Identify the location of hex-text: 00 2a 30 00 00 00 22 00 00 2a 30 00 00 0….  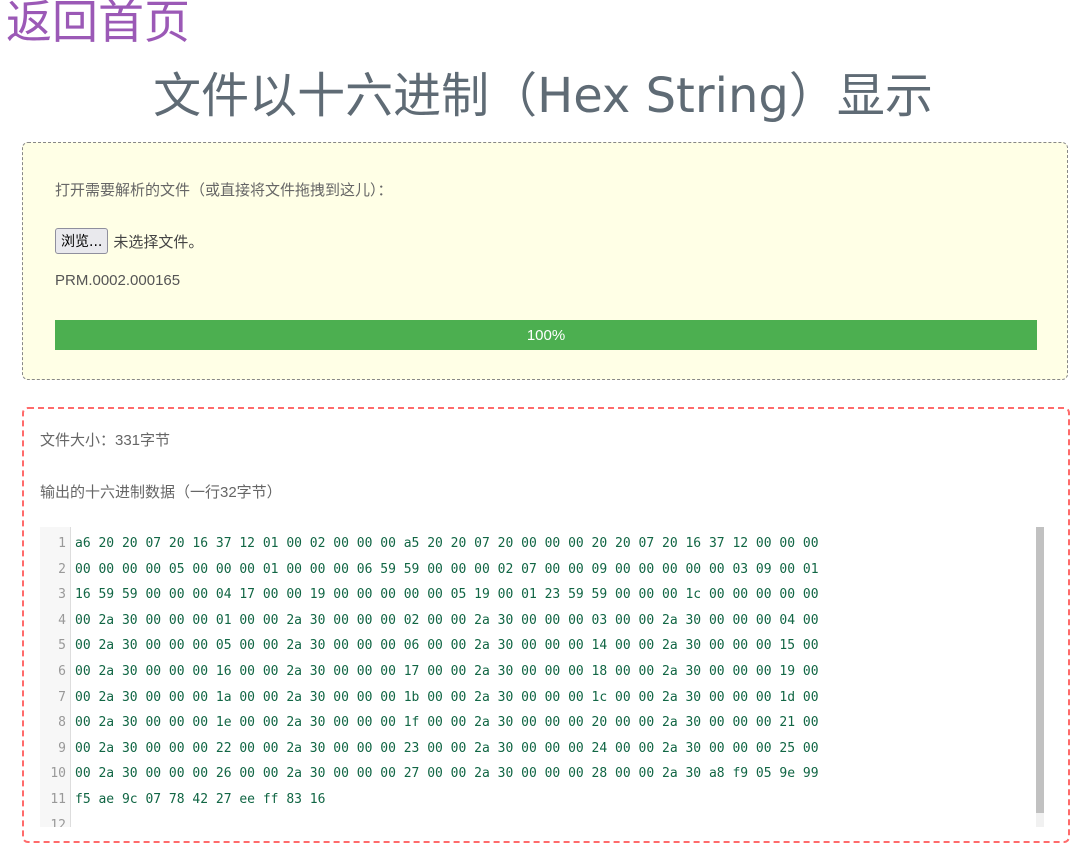
(447, 748).